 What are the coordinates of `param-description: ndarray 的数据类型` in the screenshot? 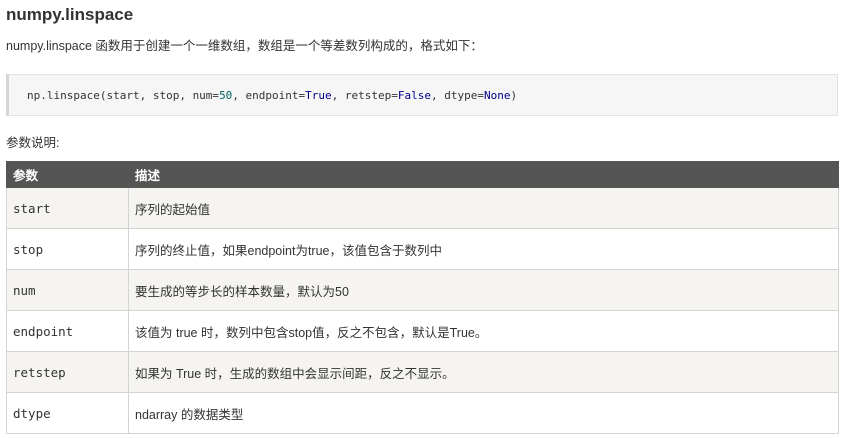 It's located at (483, 413).